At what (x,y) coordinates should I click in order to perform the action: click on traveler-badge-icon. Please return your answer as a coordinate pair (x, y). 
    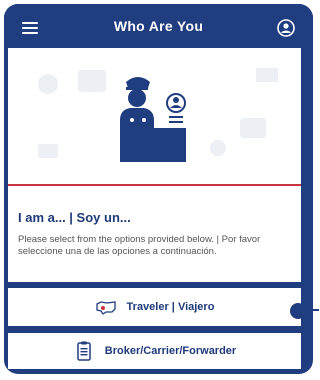
    Looking at the image, I should click on (176, 108).